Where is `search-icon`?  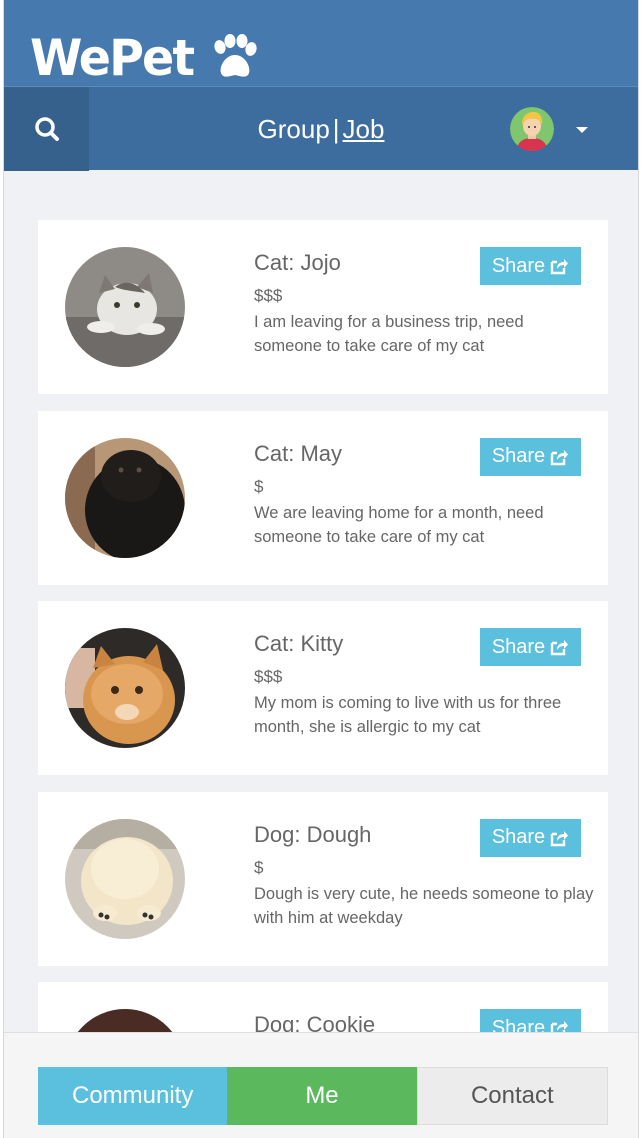
search-icon is located at coordinates (46, 129).